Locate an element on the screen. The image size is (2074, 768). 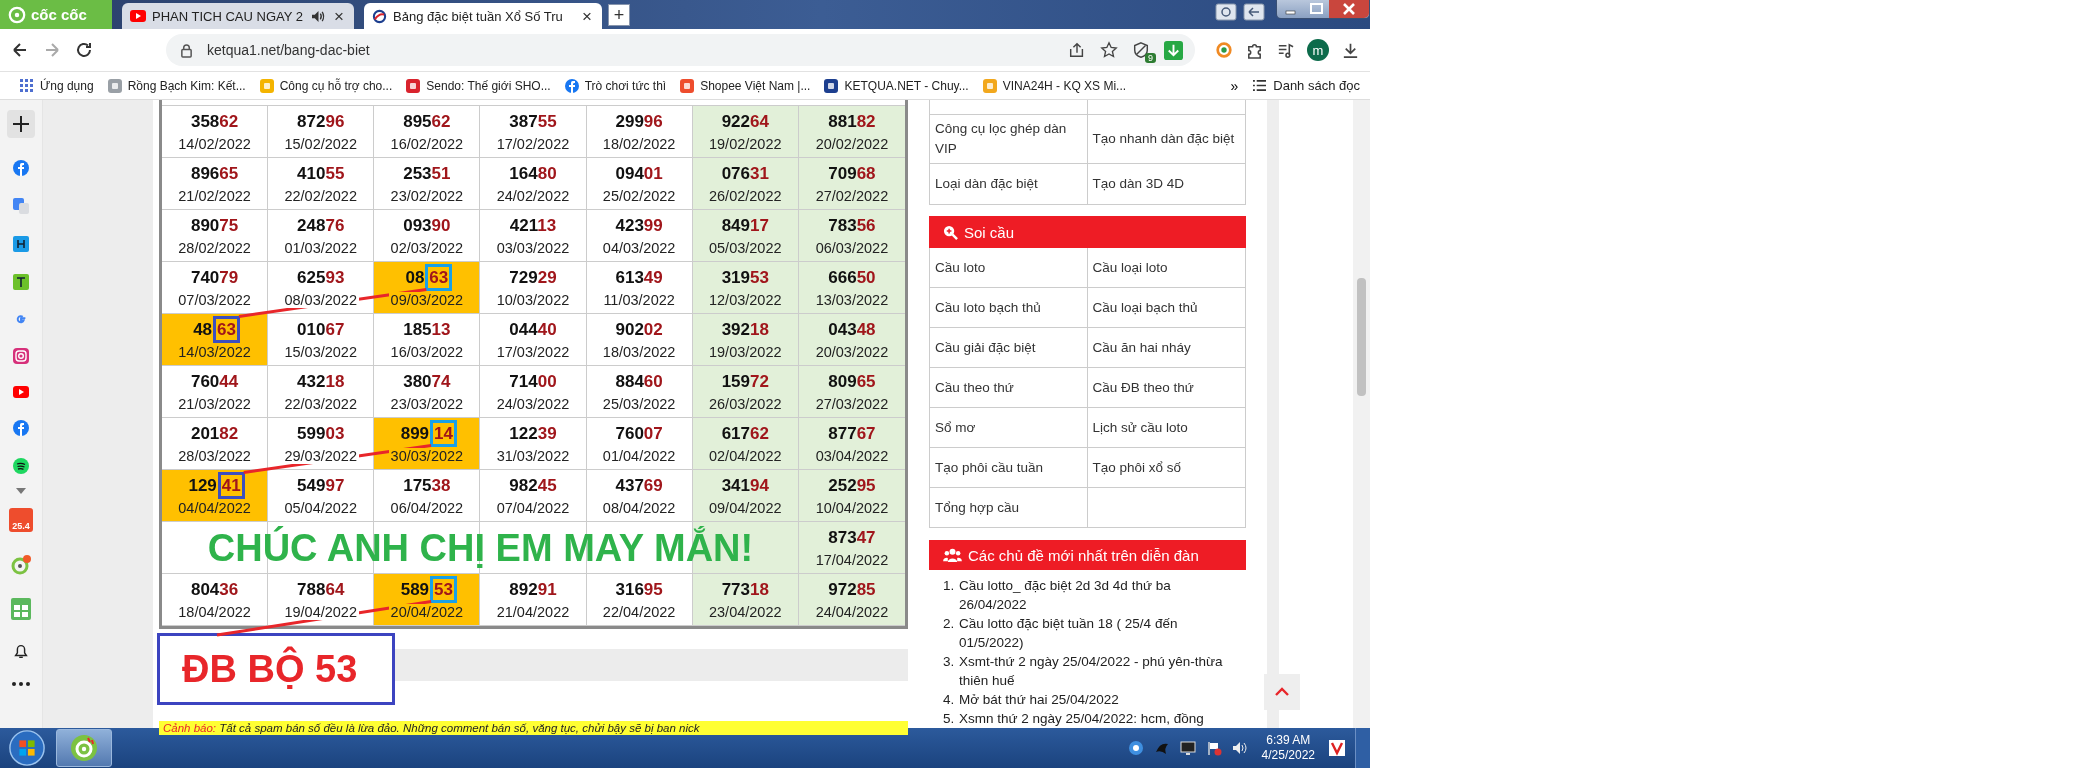
reading-list-button: Danh sách đọc is located at coordinates (1306, 85).